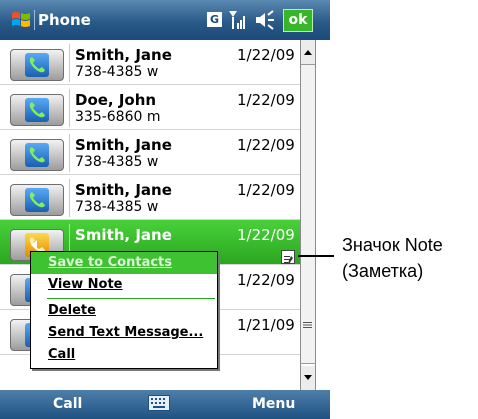 This screenshot has height=419, width=478. What do you see at coordinates (298, 20) in the screenshot?
I see `ok-button: ok` at bounding box center [298, 20].